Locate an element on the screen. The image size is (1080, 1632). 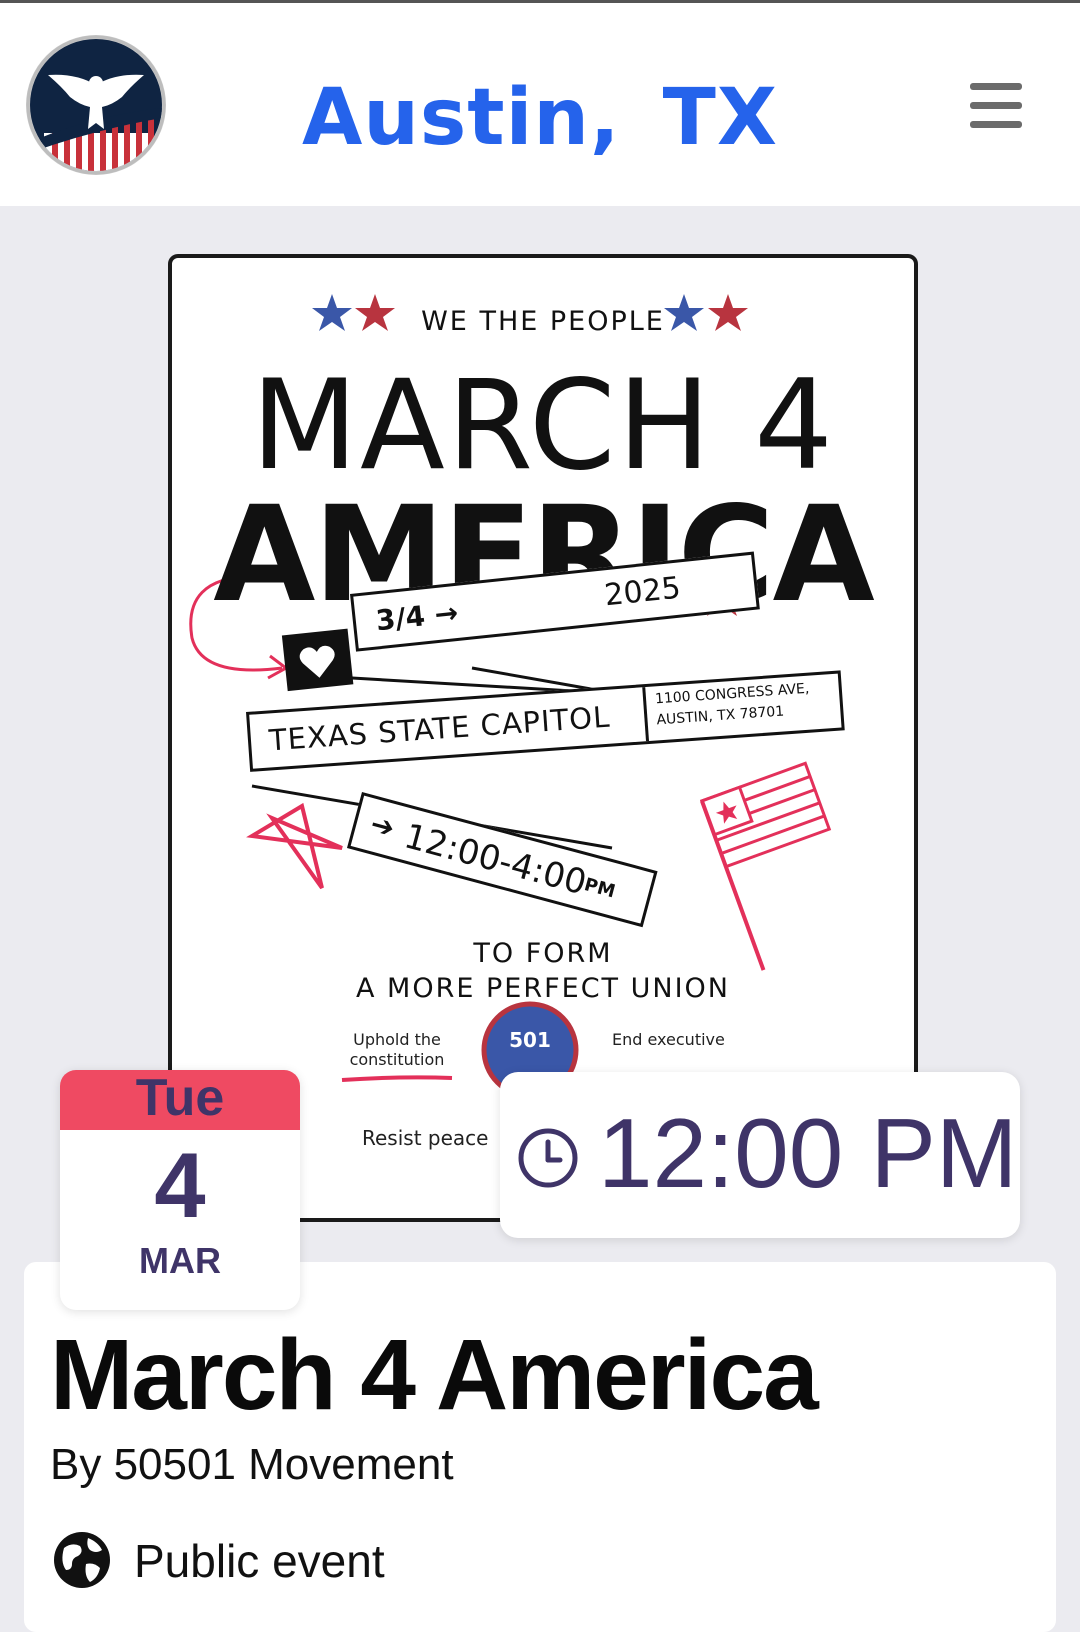
page-title: Austin, TX is located at coordinates (539, 118).